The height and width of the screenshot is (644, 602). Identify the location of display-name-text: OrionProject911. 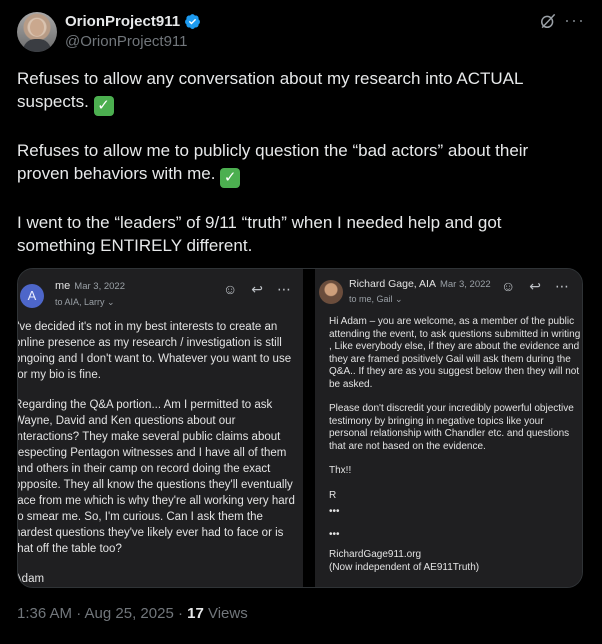
(123, 21).